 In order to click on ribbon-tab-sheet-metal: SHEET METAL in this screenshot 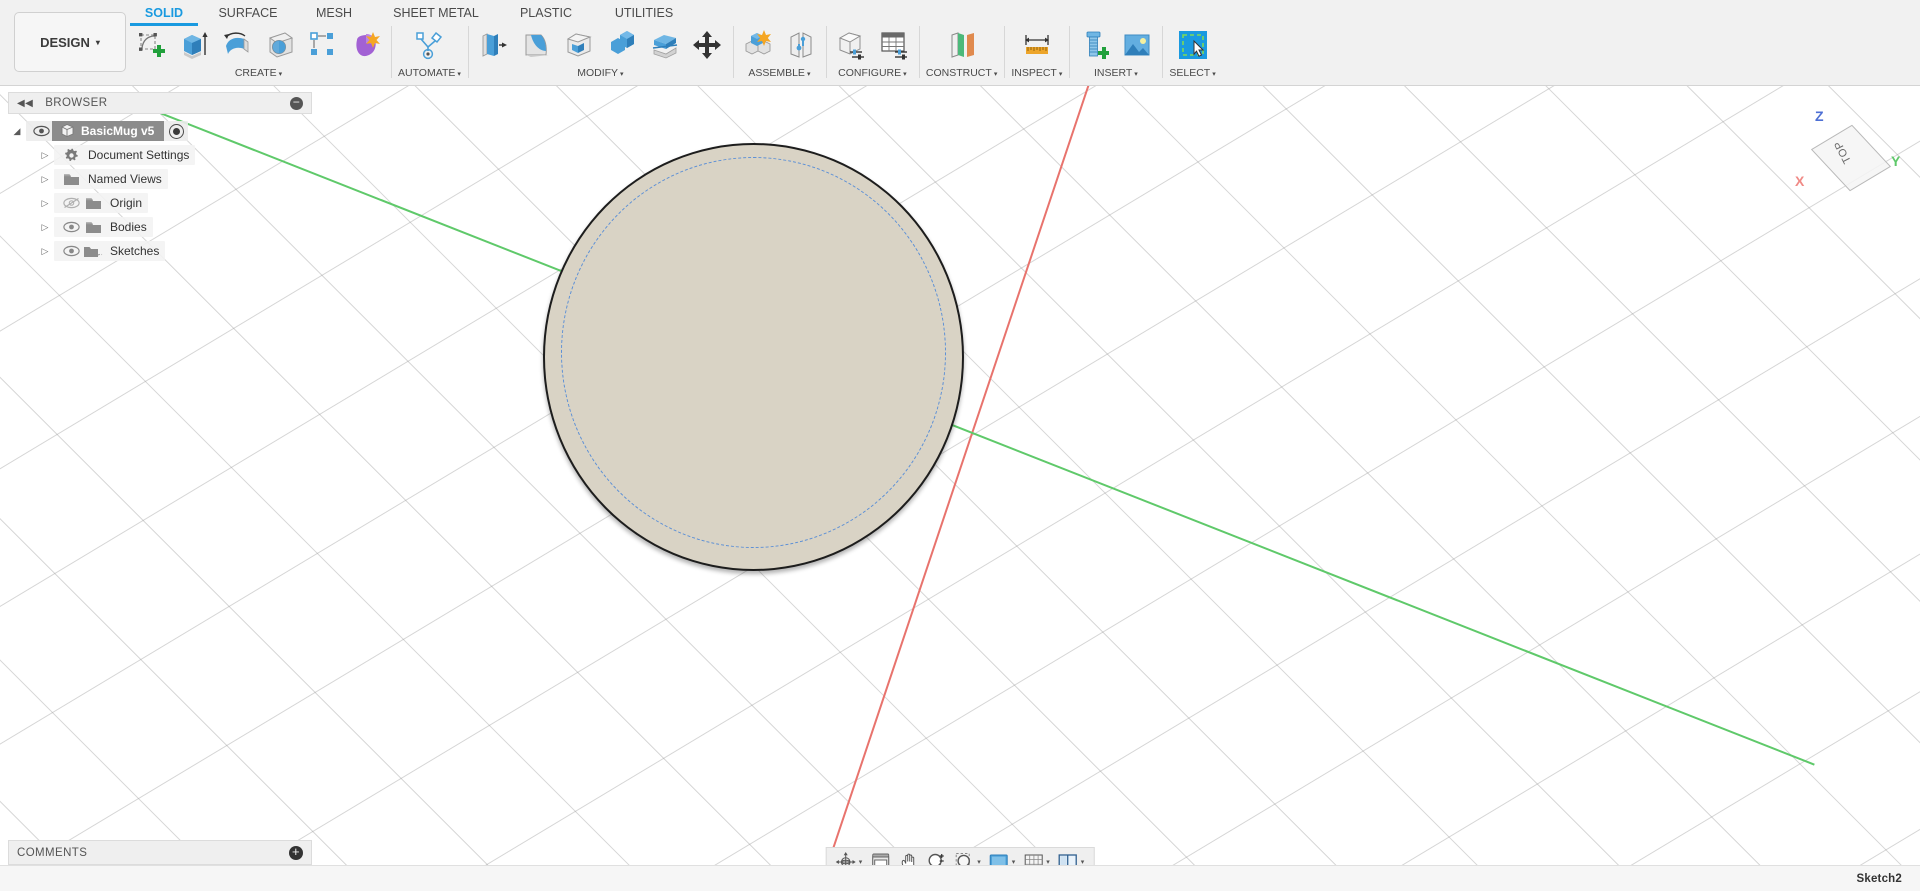, I will do `click(436, 15)`.